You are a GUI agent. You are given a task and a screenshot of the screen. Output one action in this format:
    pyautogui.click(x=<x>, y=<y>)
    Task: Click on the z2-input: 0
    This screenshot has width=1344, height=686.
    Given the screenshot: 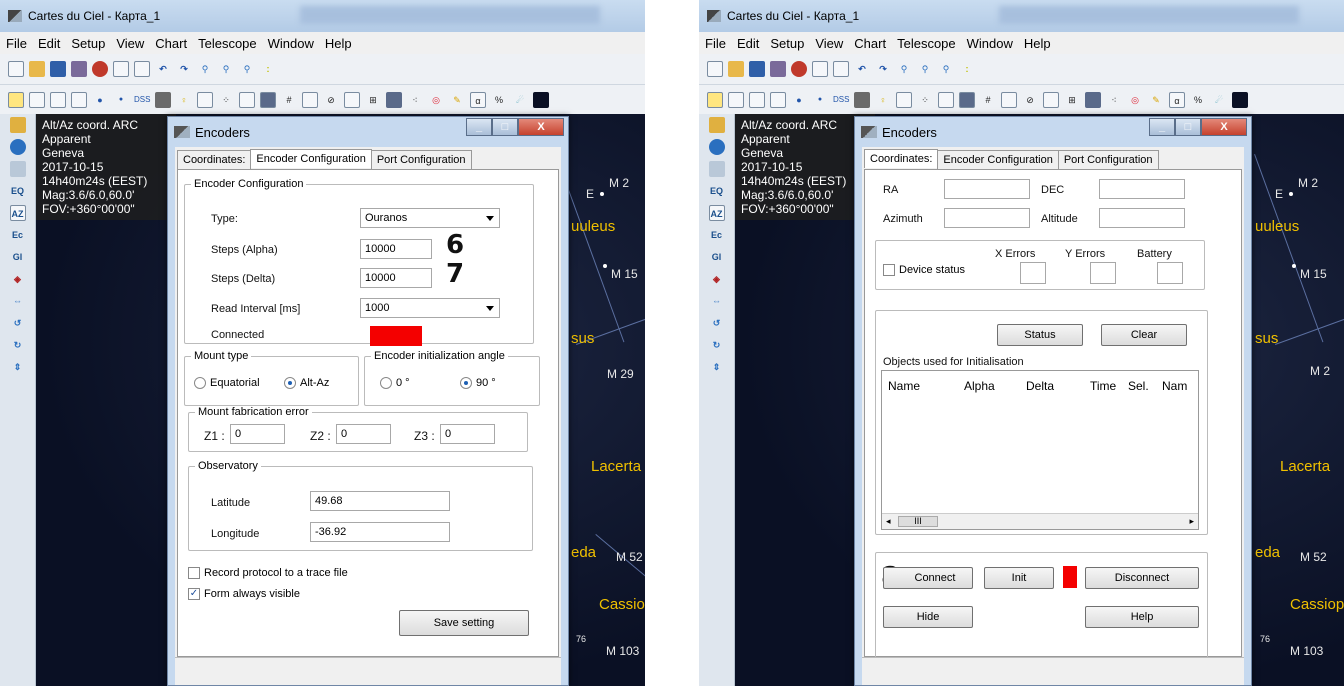 What is the action you would take?
    pyautogui.click(x=363, y=434)
    